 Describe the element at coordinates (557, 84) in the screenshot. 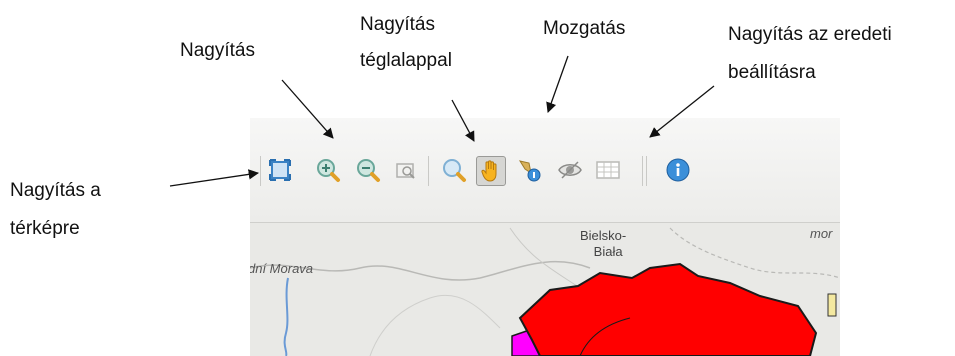

I see `arrow-pan` at that location.